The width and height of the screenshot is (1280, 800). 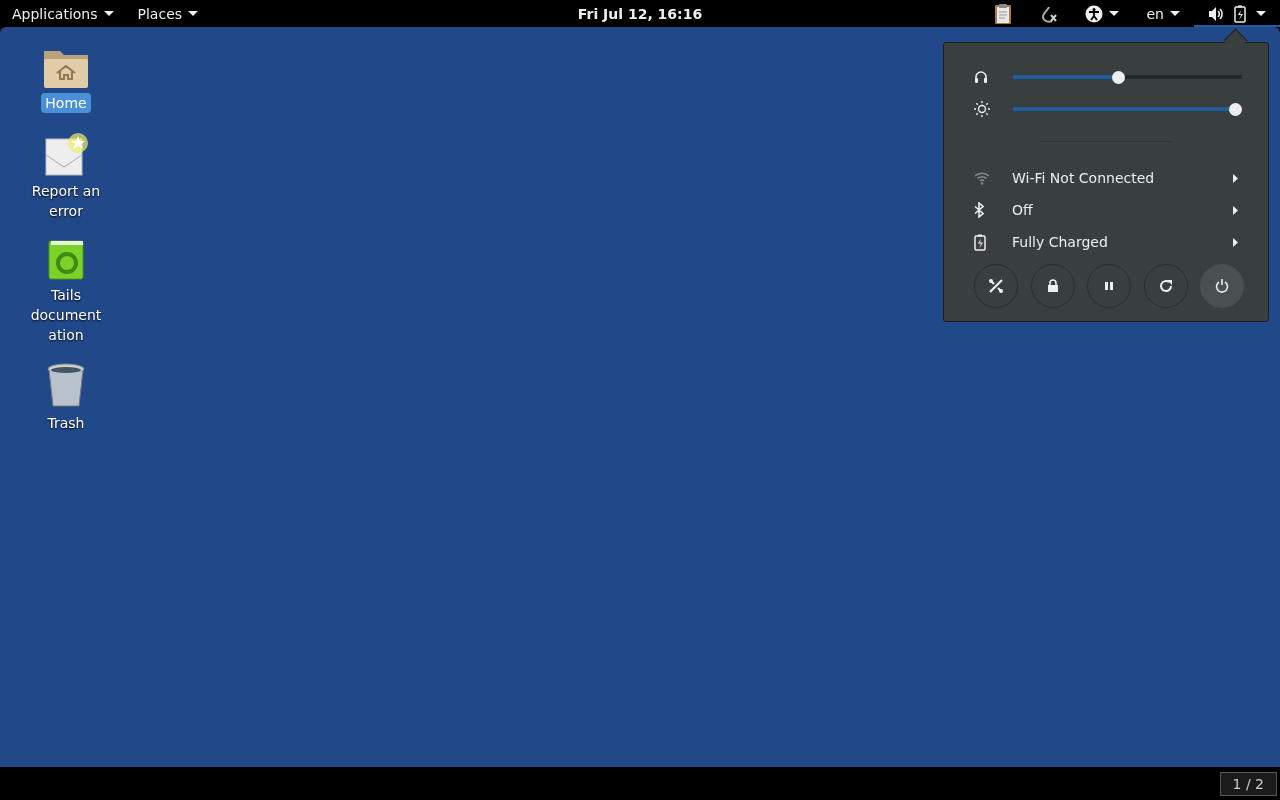 I want to click on bluetooth-icon, so click(x=979, y=210).